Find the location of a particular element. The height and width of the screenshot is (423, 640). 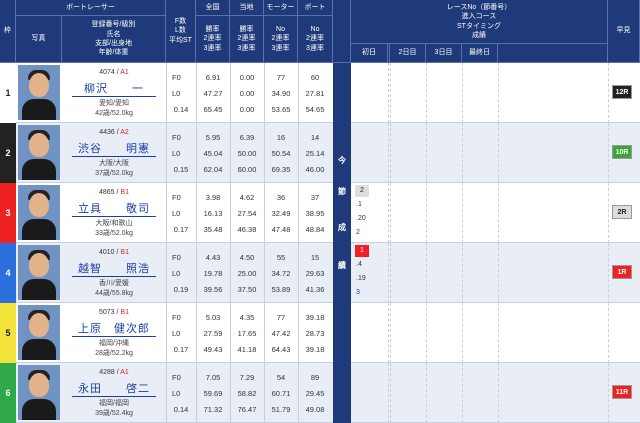

national-header: 全国 is located at coordinates (213, 8).